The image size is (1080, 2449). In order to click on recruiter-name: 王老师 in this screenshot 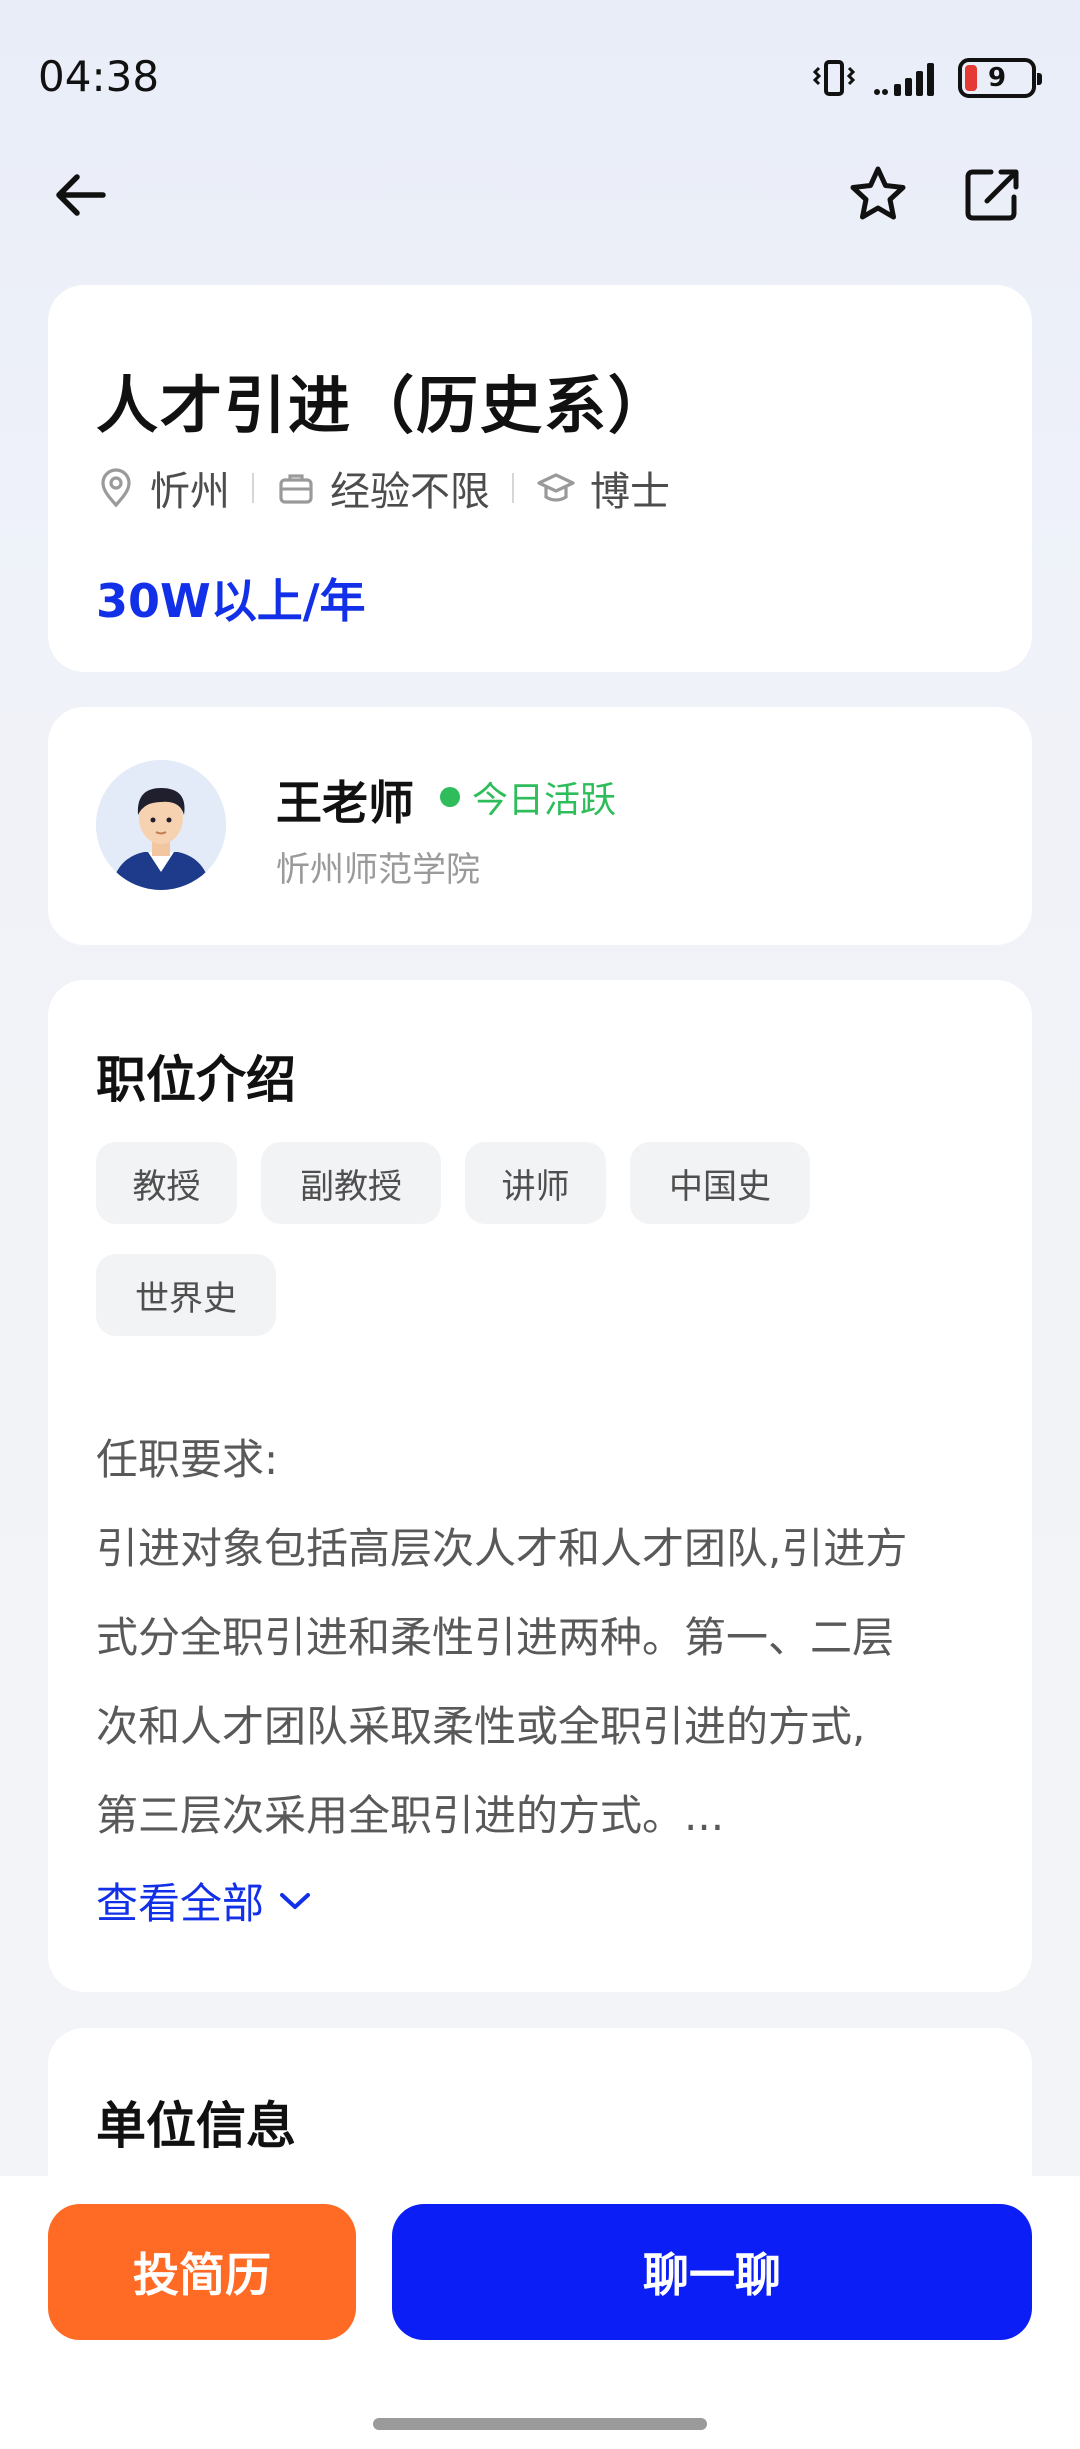, I will do `click(345, 803)`.